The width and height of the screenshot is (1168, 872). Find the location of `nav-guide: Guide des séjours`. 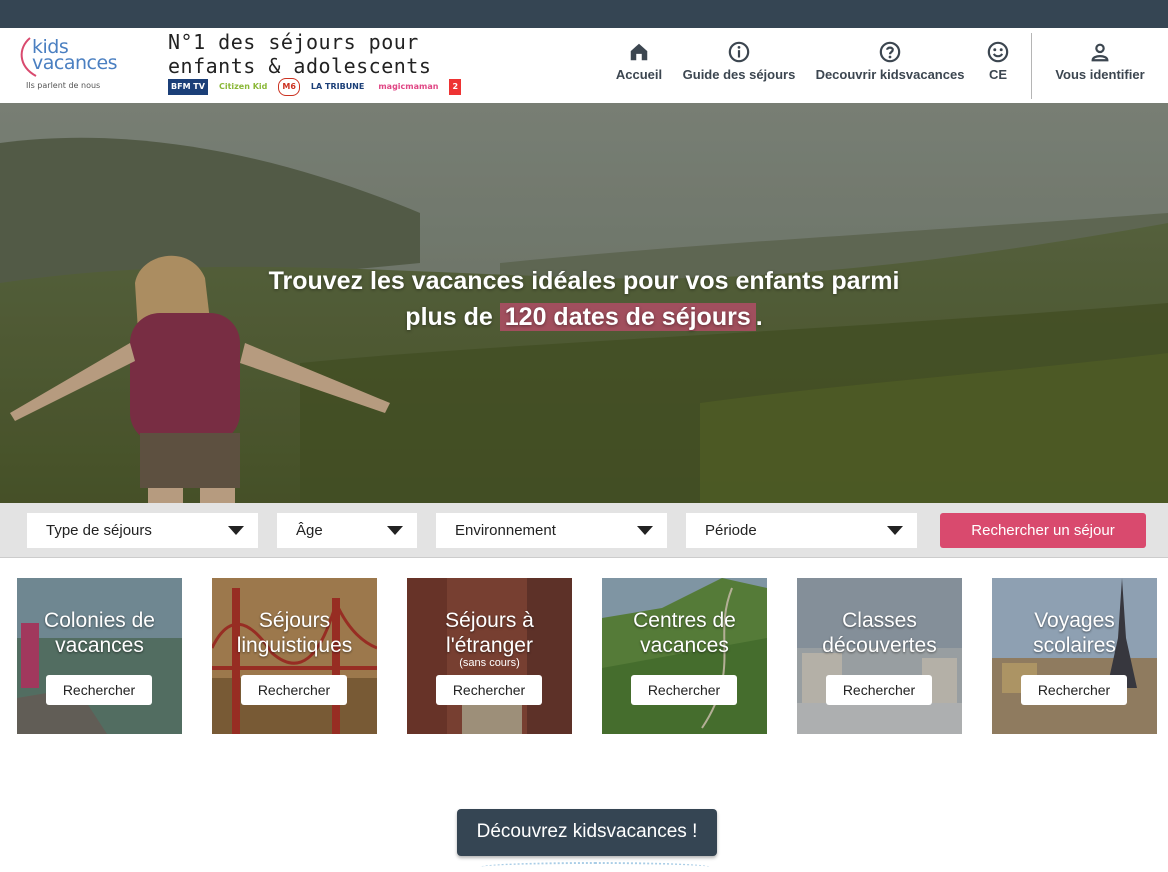

nav-guide: Guide des séjours is located at coordinates (739, 65).